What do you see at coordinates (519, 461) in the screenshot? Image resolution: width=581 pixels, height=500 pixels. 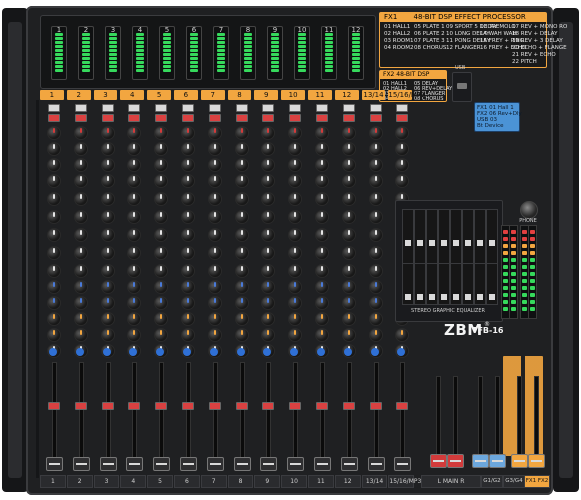 I see `master-fader` at bounding box center [519, 461].